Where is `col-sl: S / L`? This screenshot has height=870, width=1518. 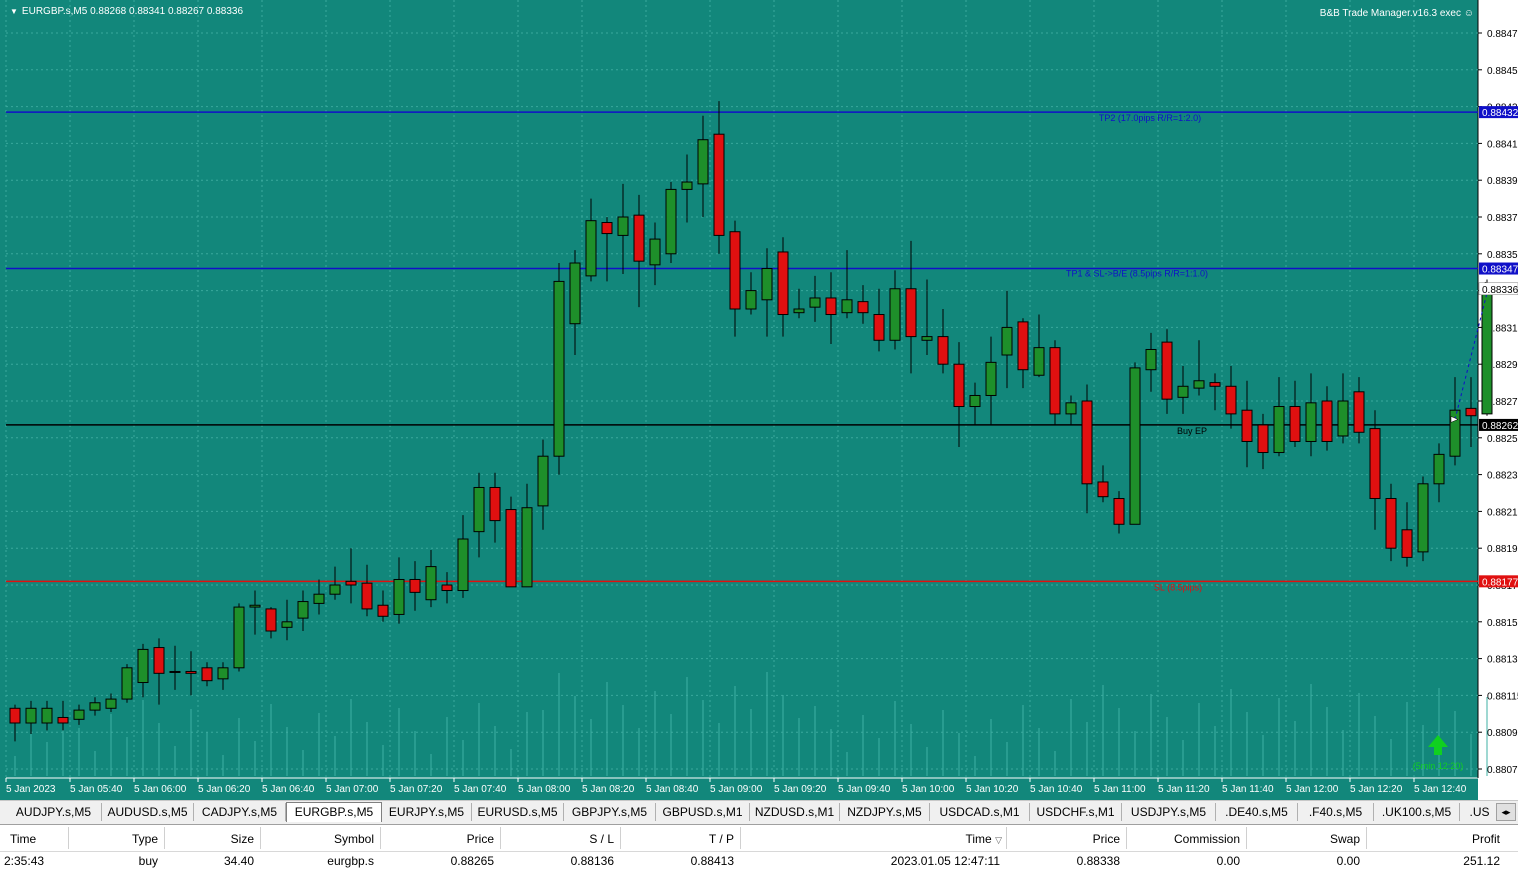 col-sl: S / L is located at coordinates (560, 839).